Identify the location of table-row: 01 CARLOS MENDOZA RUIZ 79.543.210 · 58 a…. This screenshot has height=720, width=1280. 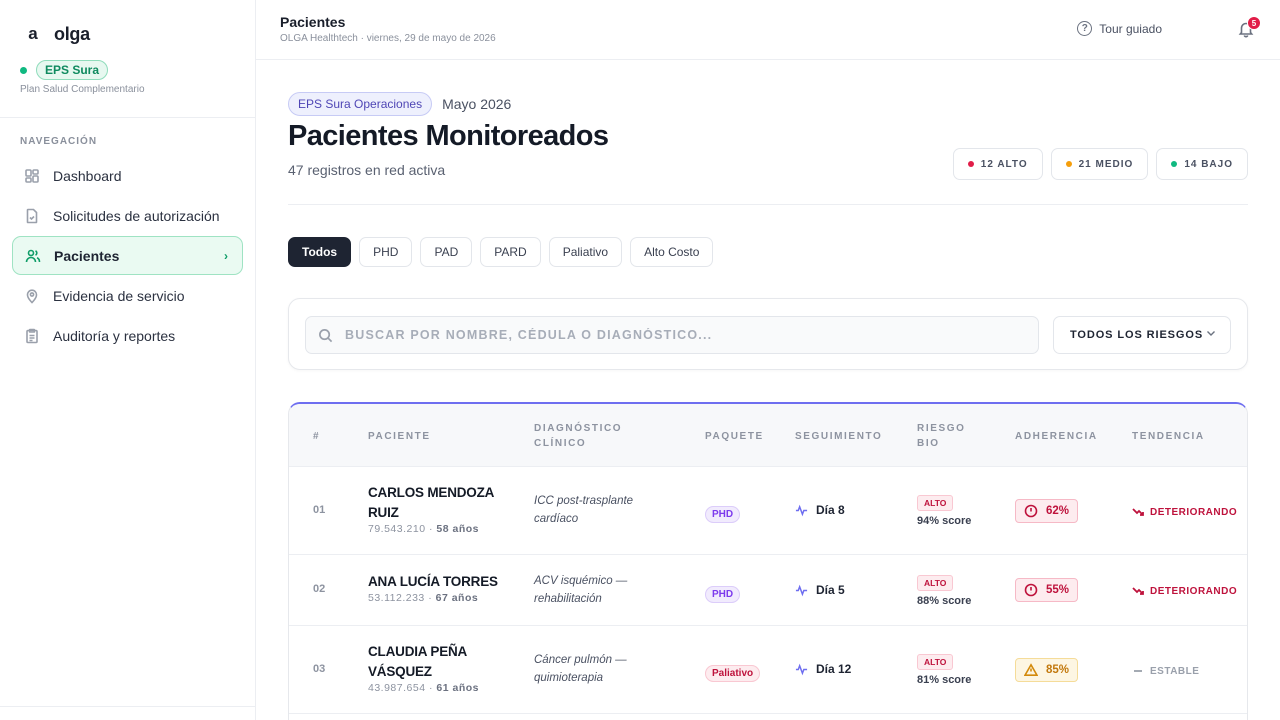
(768, 511).